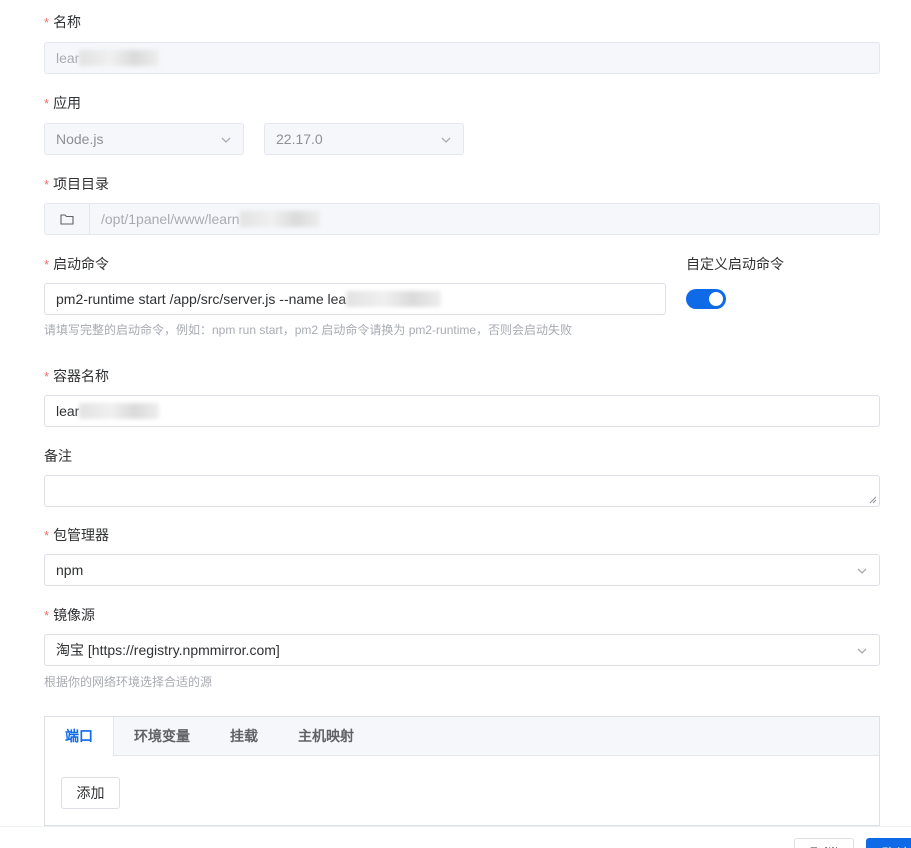 The height and width of the screenshot is (848, 911). I want to click on folder-button, so click(67, 219).